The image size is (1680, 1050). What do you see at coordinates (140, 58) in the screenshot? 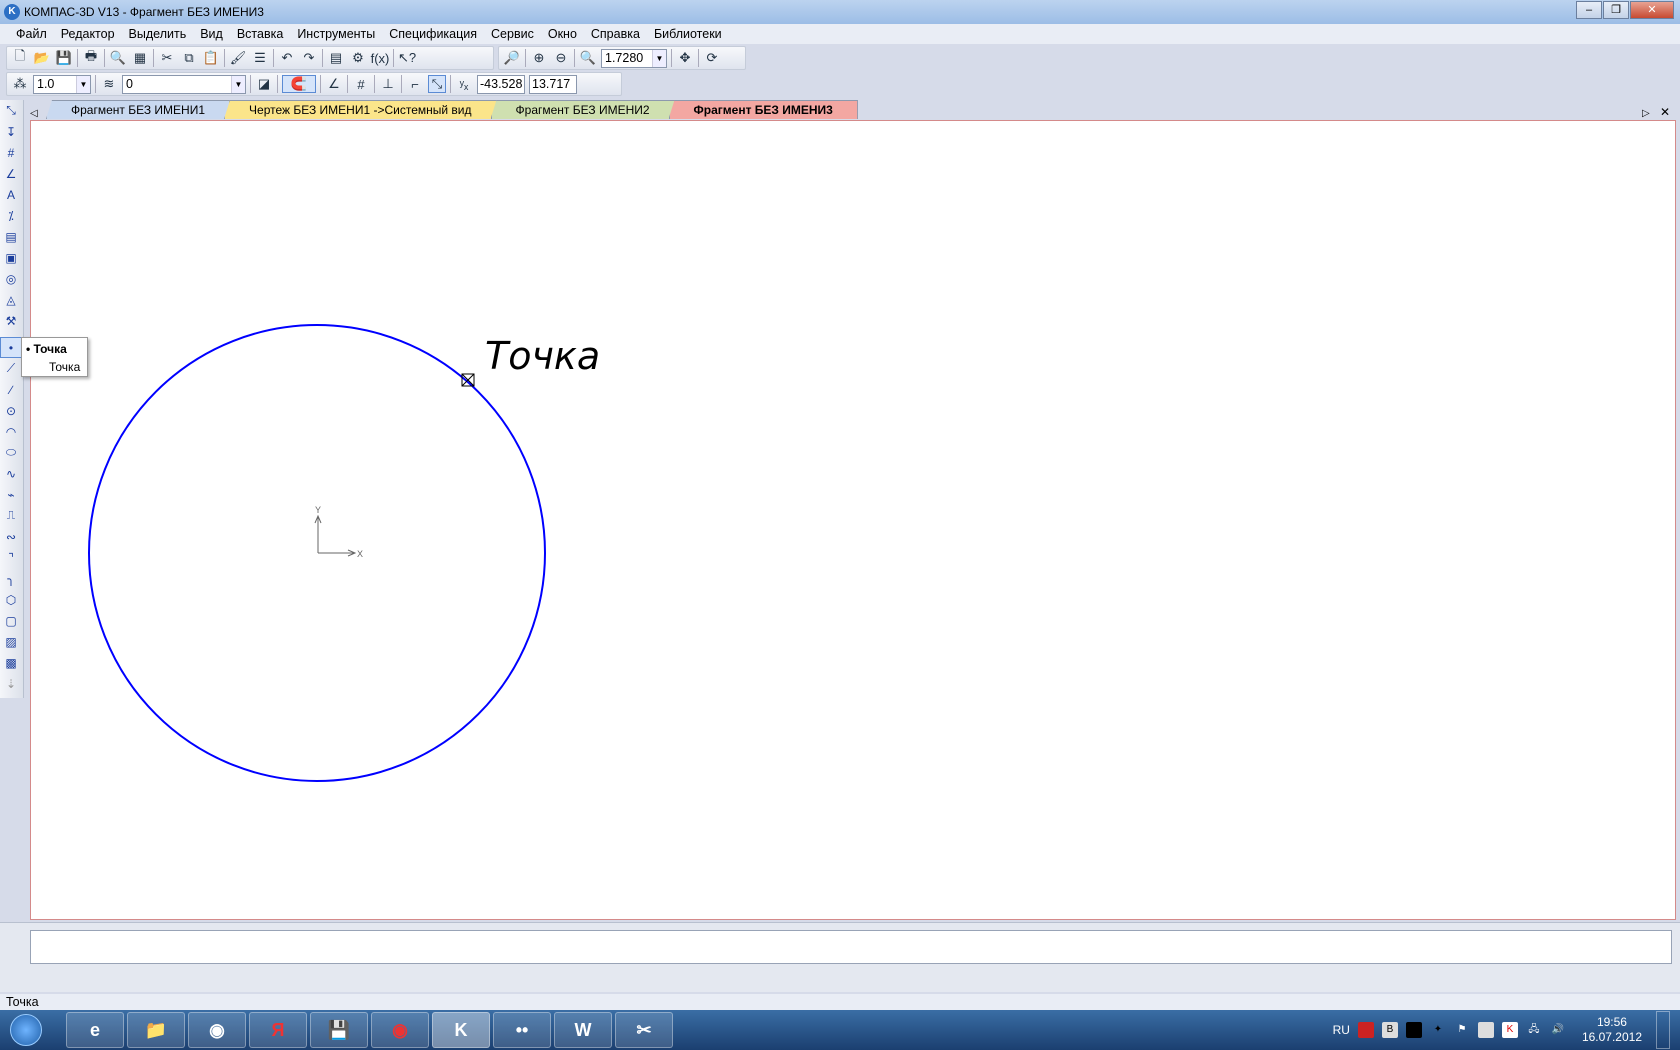
I see `manager-icon: ▦` at bounding box center [140, 58].